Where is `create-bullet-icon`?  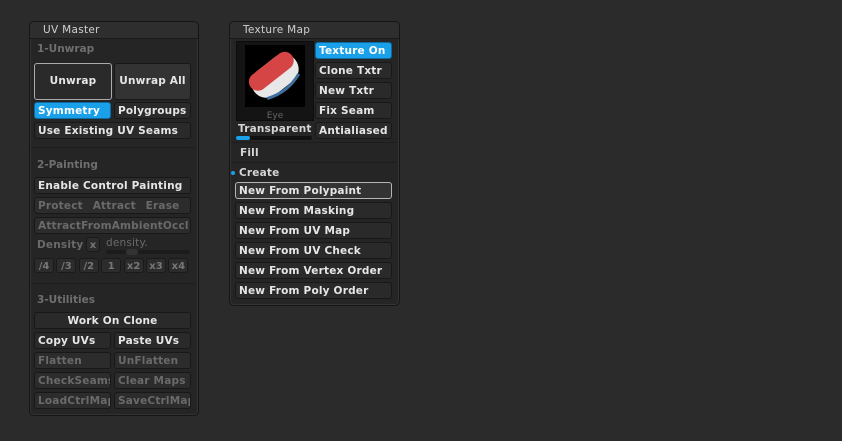
create-bullet-icon is located at coordinates (233, 173).